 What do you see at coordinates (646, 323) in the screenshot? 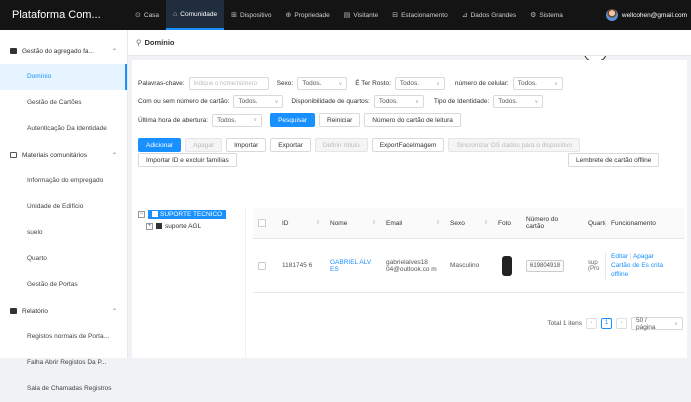
I see `page-size-value: 50 / página` at bounding box center [646, 323].